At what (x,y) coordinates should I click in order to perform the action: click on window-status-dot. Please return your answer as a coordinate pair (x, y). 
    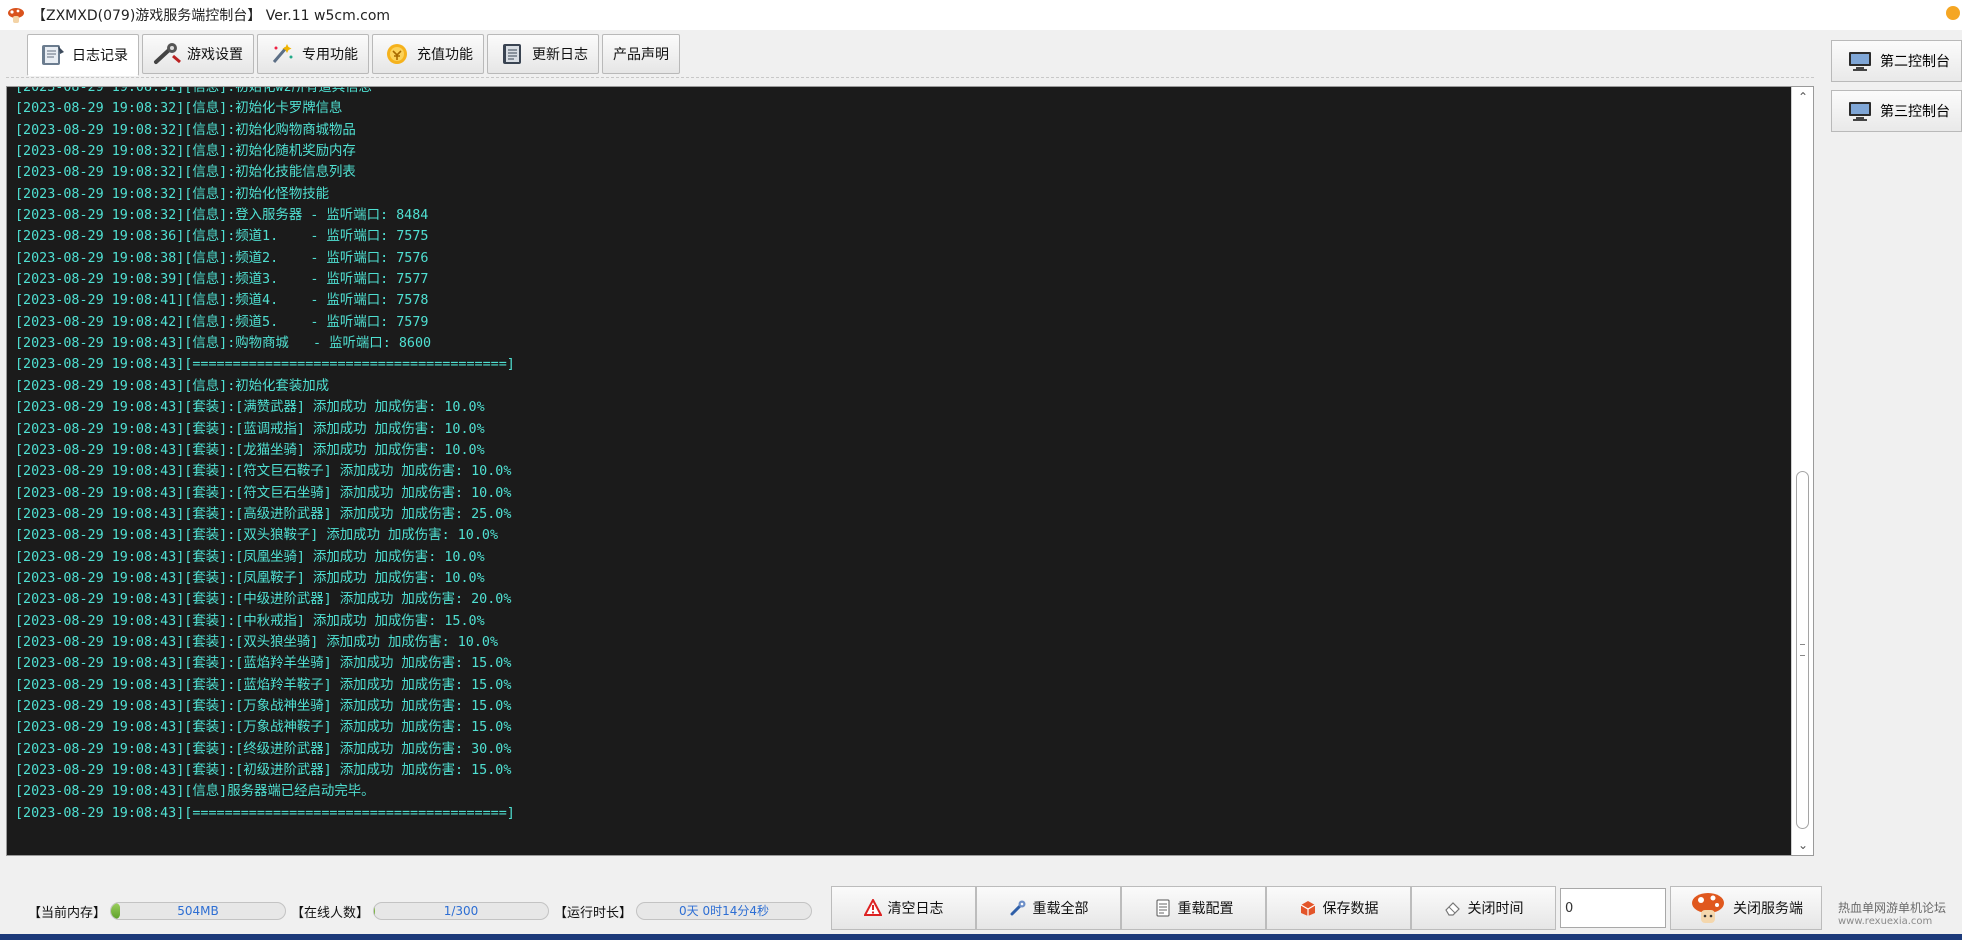
    Looking at the image, I should click on (1953, 13).